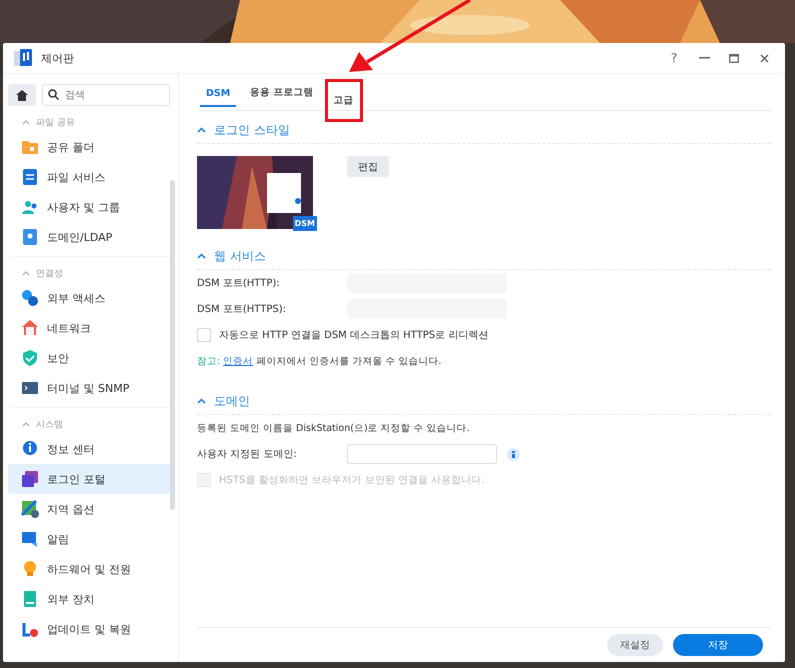  What do you see at coordinates (704, 58) in the screenshot?
I see `minimize-icon` at bounding box center [704, 58].